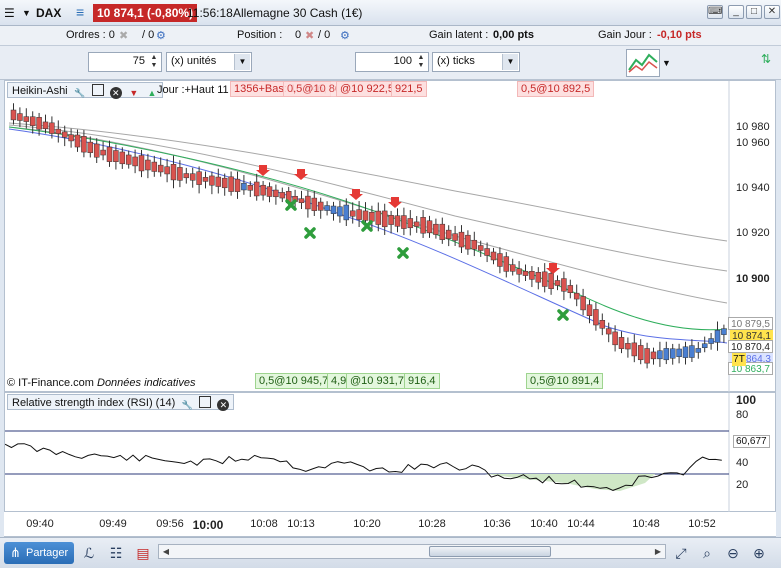  What do you see at coordinates (209, 62) in the screenshot?
I see `quantity-unit-select: (x) unités ▼` at bounding box center [209, 62].